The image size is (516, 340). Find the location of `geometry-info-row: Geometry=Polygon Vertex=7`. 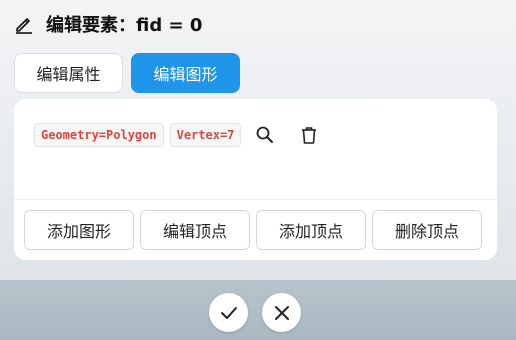

geometry-info-row: Geometry=Polygon Vertex=7 is located at coordinates (177, 135).